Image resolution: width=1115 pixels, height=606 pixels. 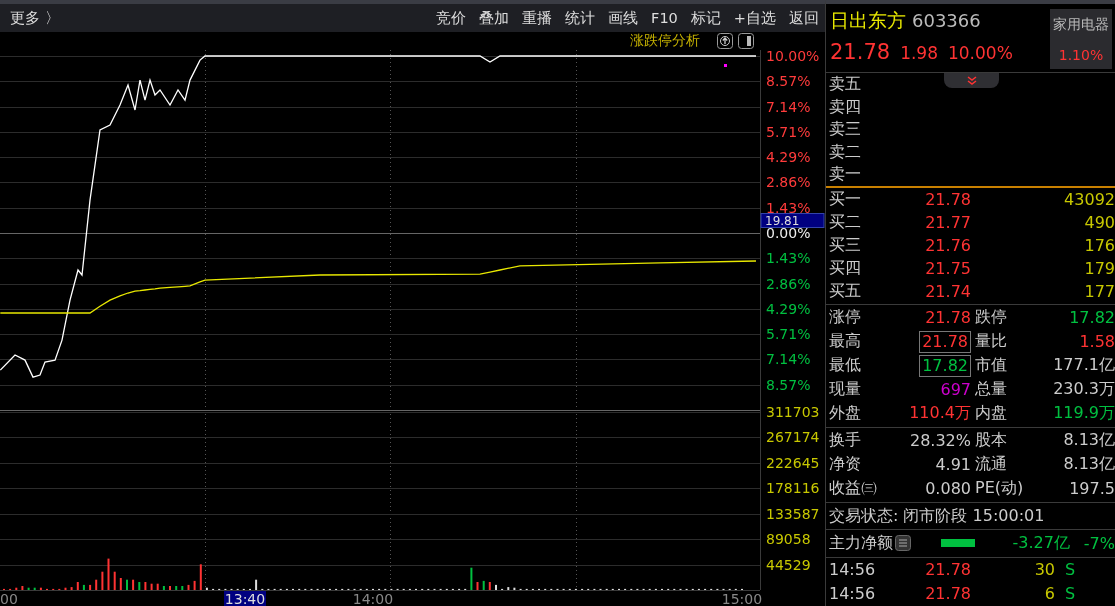 What do you see at coordinates (845, 291) in the screenshot?
I see `order-label: 买五` at bounding box center [845, 291].